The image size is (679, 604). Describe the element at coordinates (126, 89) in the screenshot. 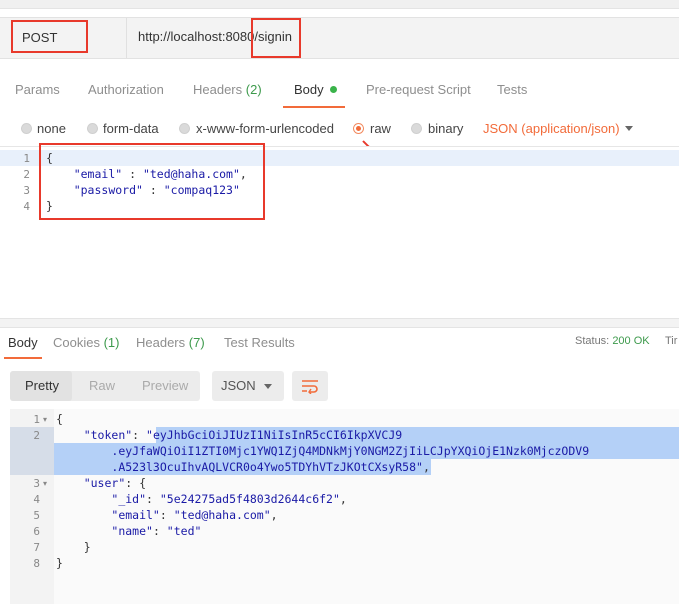

I see `tab-authorization: Authorization` at that location.